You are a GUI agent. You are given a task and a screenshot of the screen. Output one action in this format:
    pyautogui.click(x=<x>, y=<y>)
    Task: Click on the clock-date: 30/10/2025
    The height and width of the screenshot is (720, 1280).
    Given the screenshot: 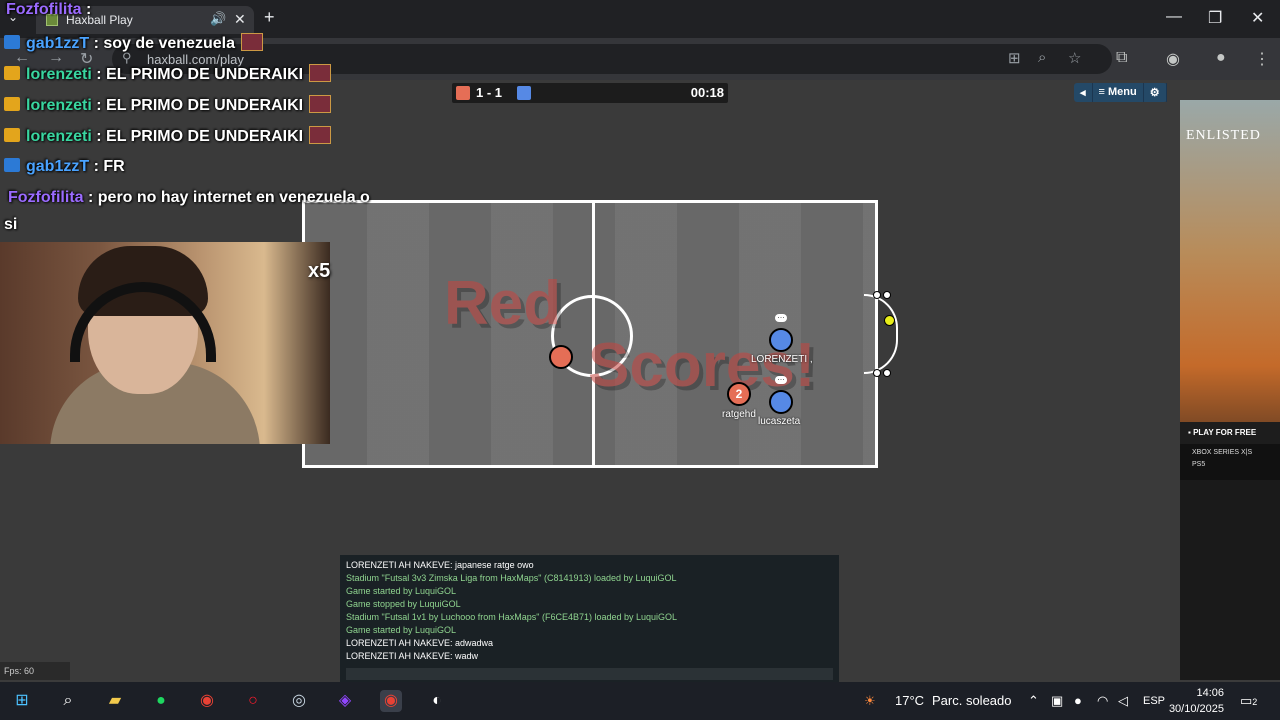 What is the action you would take?
    pyautogui.click(x=1196, y=709)
    